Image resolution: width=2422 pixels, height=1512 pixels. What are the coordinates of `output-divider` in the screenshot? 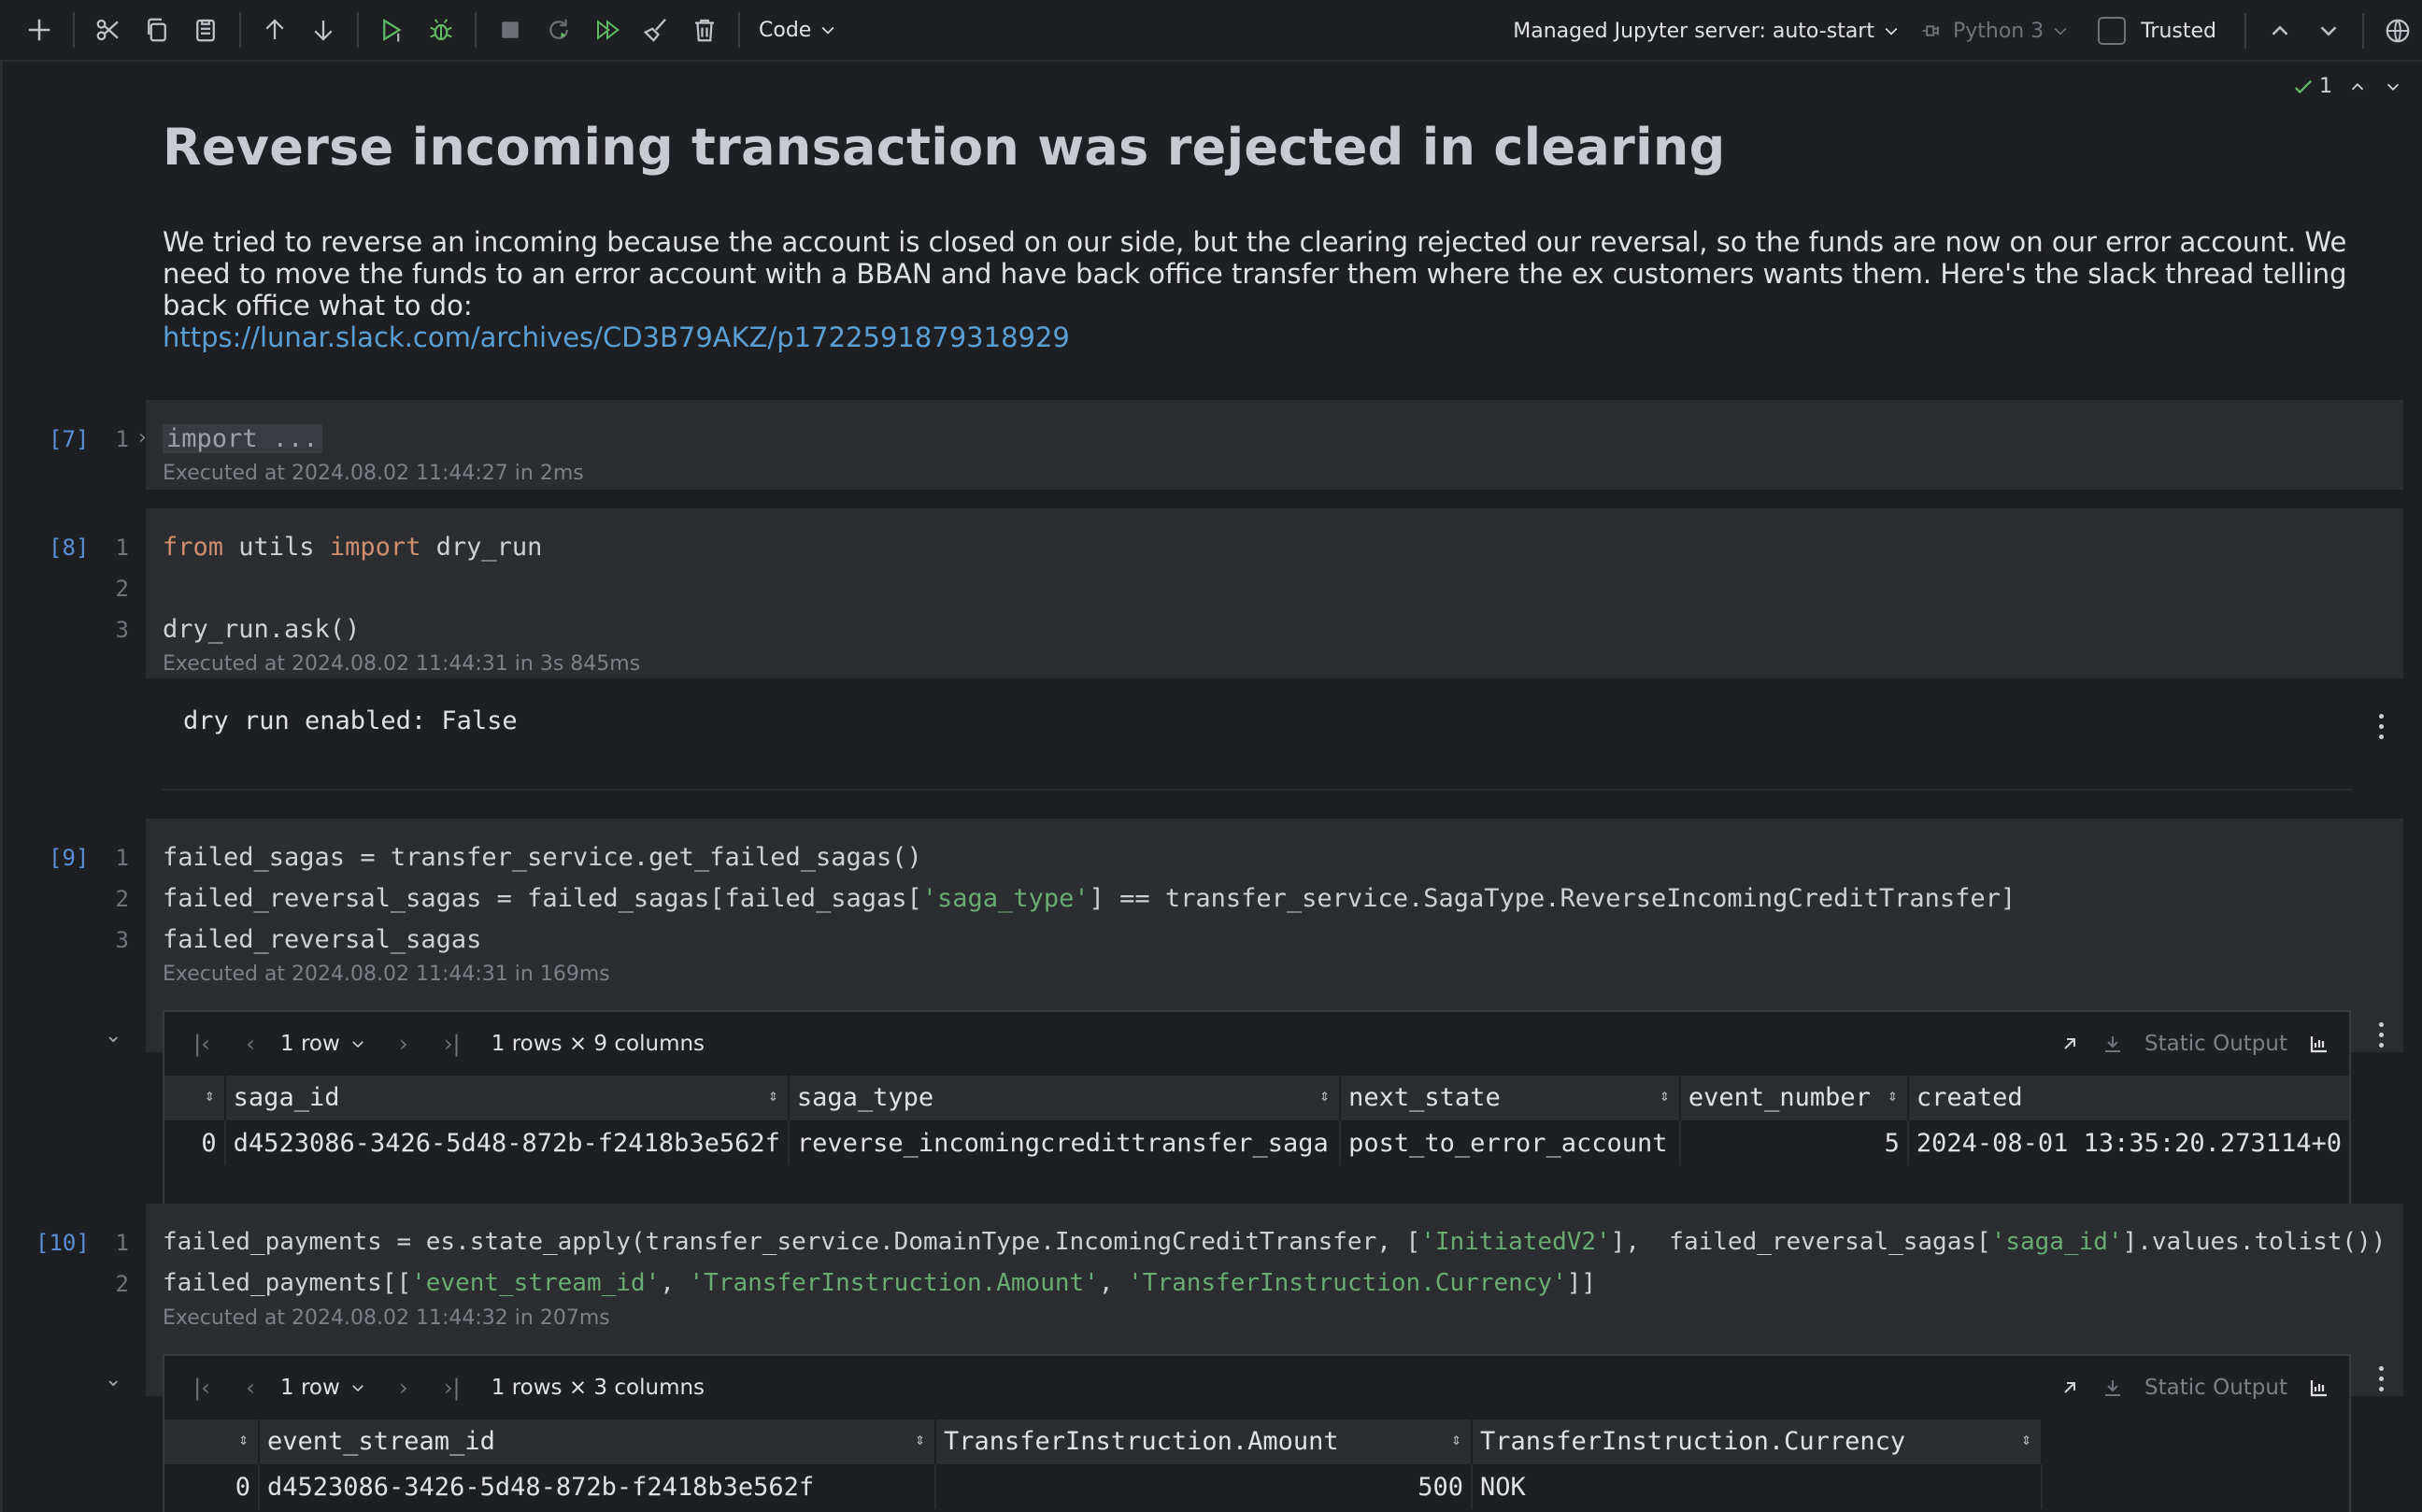 It's located at (1258, 790).